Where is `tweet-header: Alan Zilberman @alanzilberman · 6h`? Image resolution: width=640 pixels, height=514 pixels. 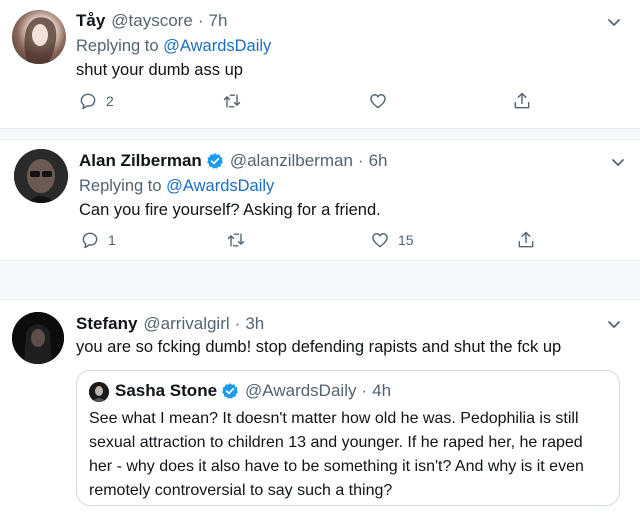 tweet-header: Alan Zilberman @alanzilberman · 6h is located at coordinates (233, 161).